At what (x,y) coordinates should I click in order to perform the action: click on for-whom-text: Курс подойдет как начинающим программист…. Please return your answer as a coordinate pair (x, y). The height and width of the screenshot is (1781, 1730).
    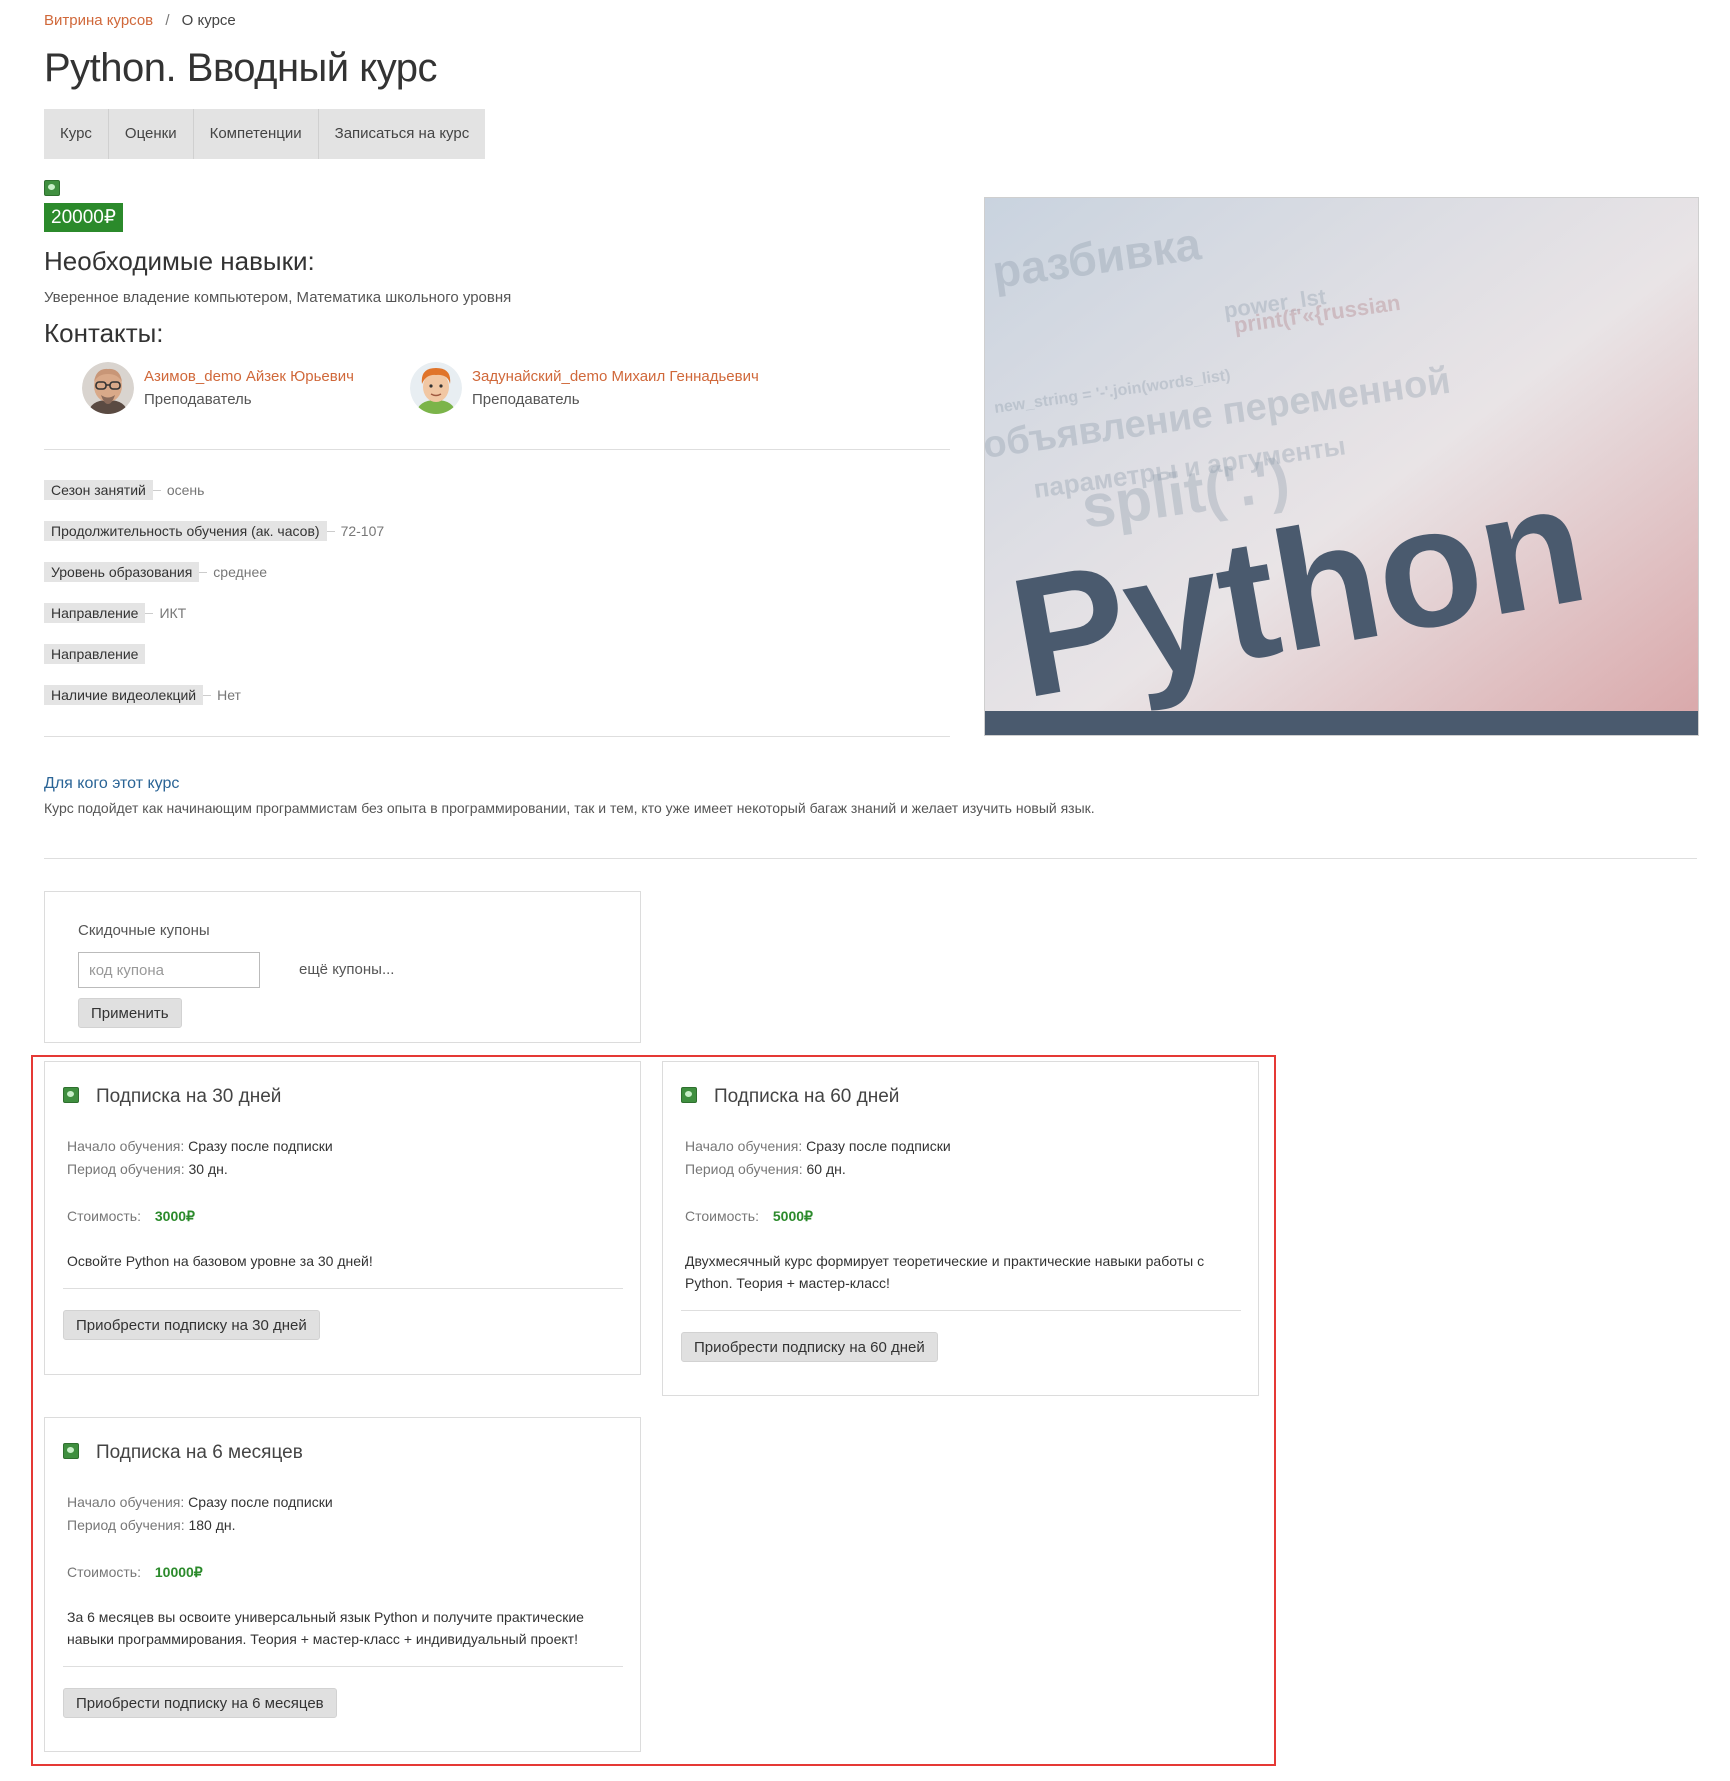
    Looking at the image, I should click on (569, 808).